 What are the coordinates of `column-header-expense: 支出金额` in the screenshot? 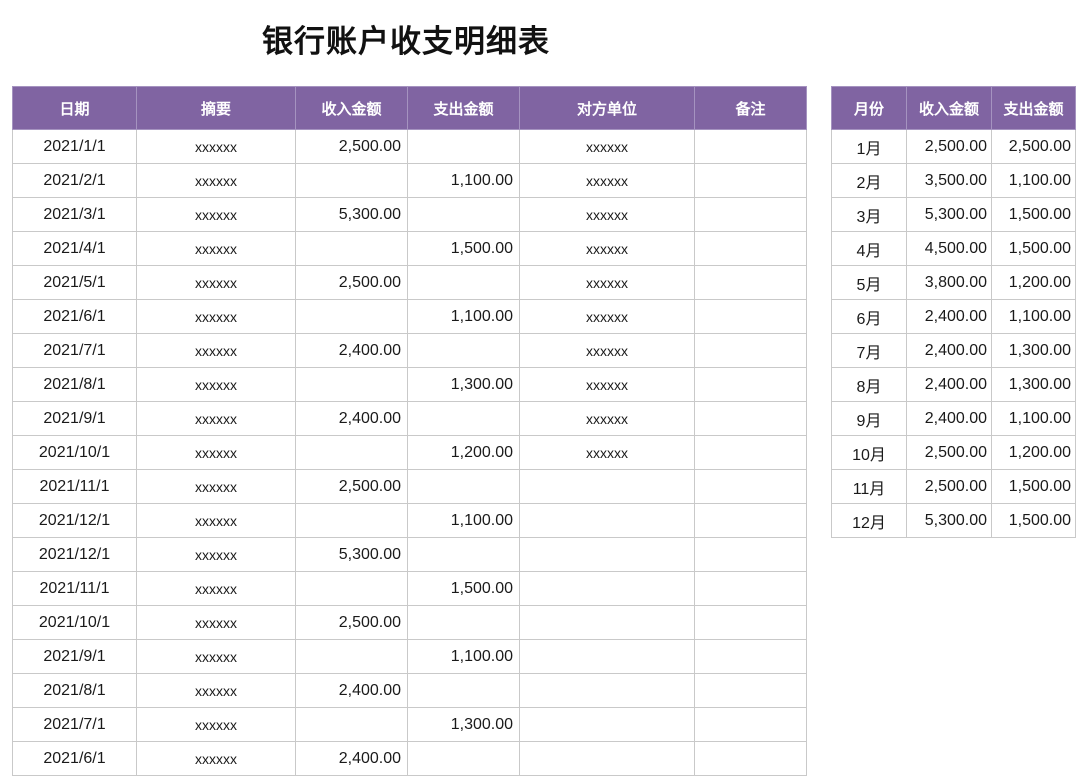 It's located at (463, 108).